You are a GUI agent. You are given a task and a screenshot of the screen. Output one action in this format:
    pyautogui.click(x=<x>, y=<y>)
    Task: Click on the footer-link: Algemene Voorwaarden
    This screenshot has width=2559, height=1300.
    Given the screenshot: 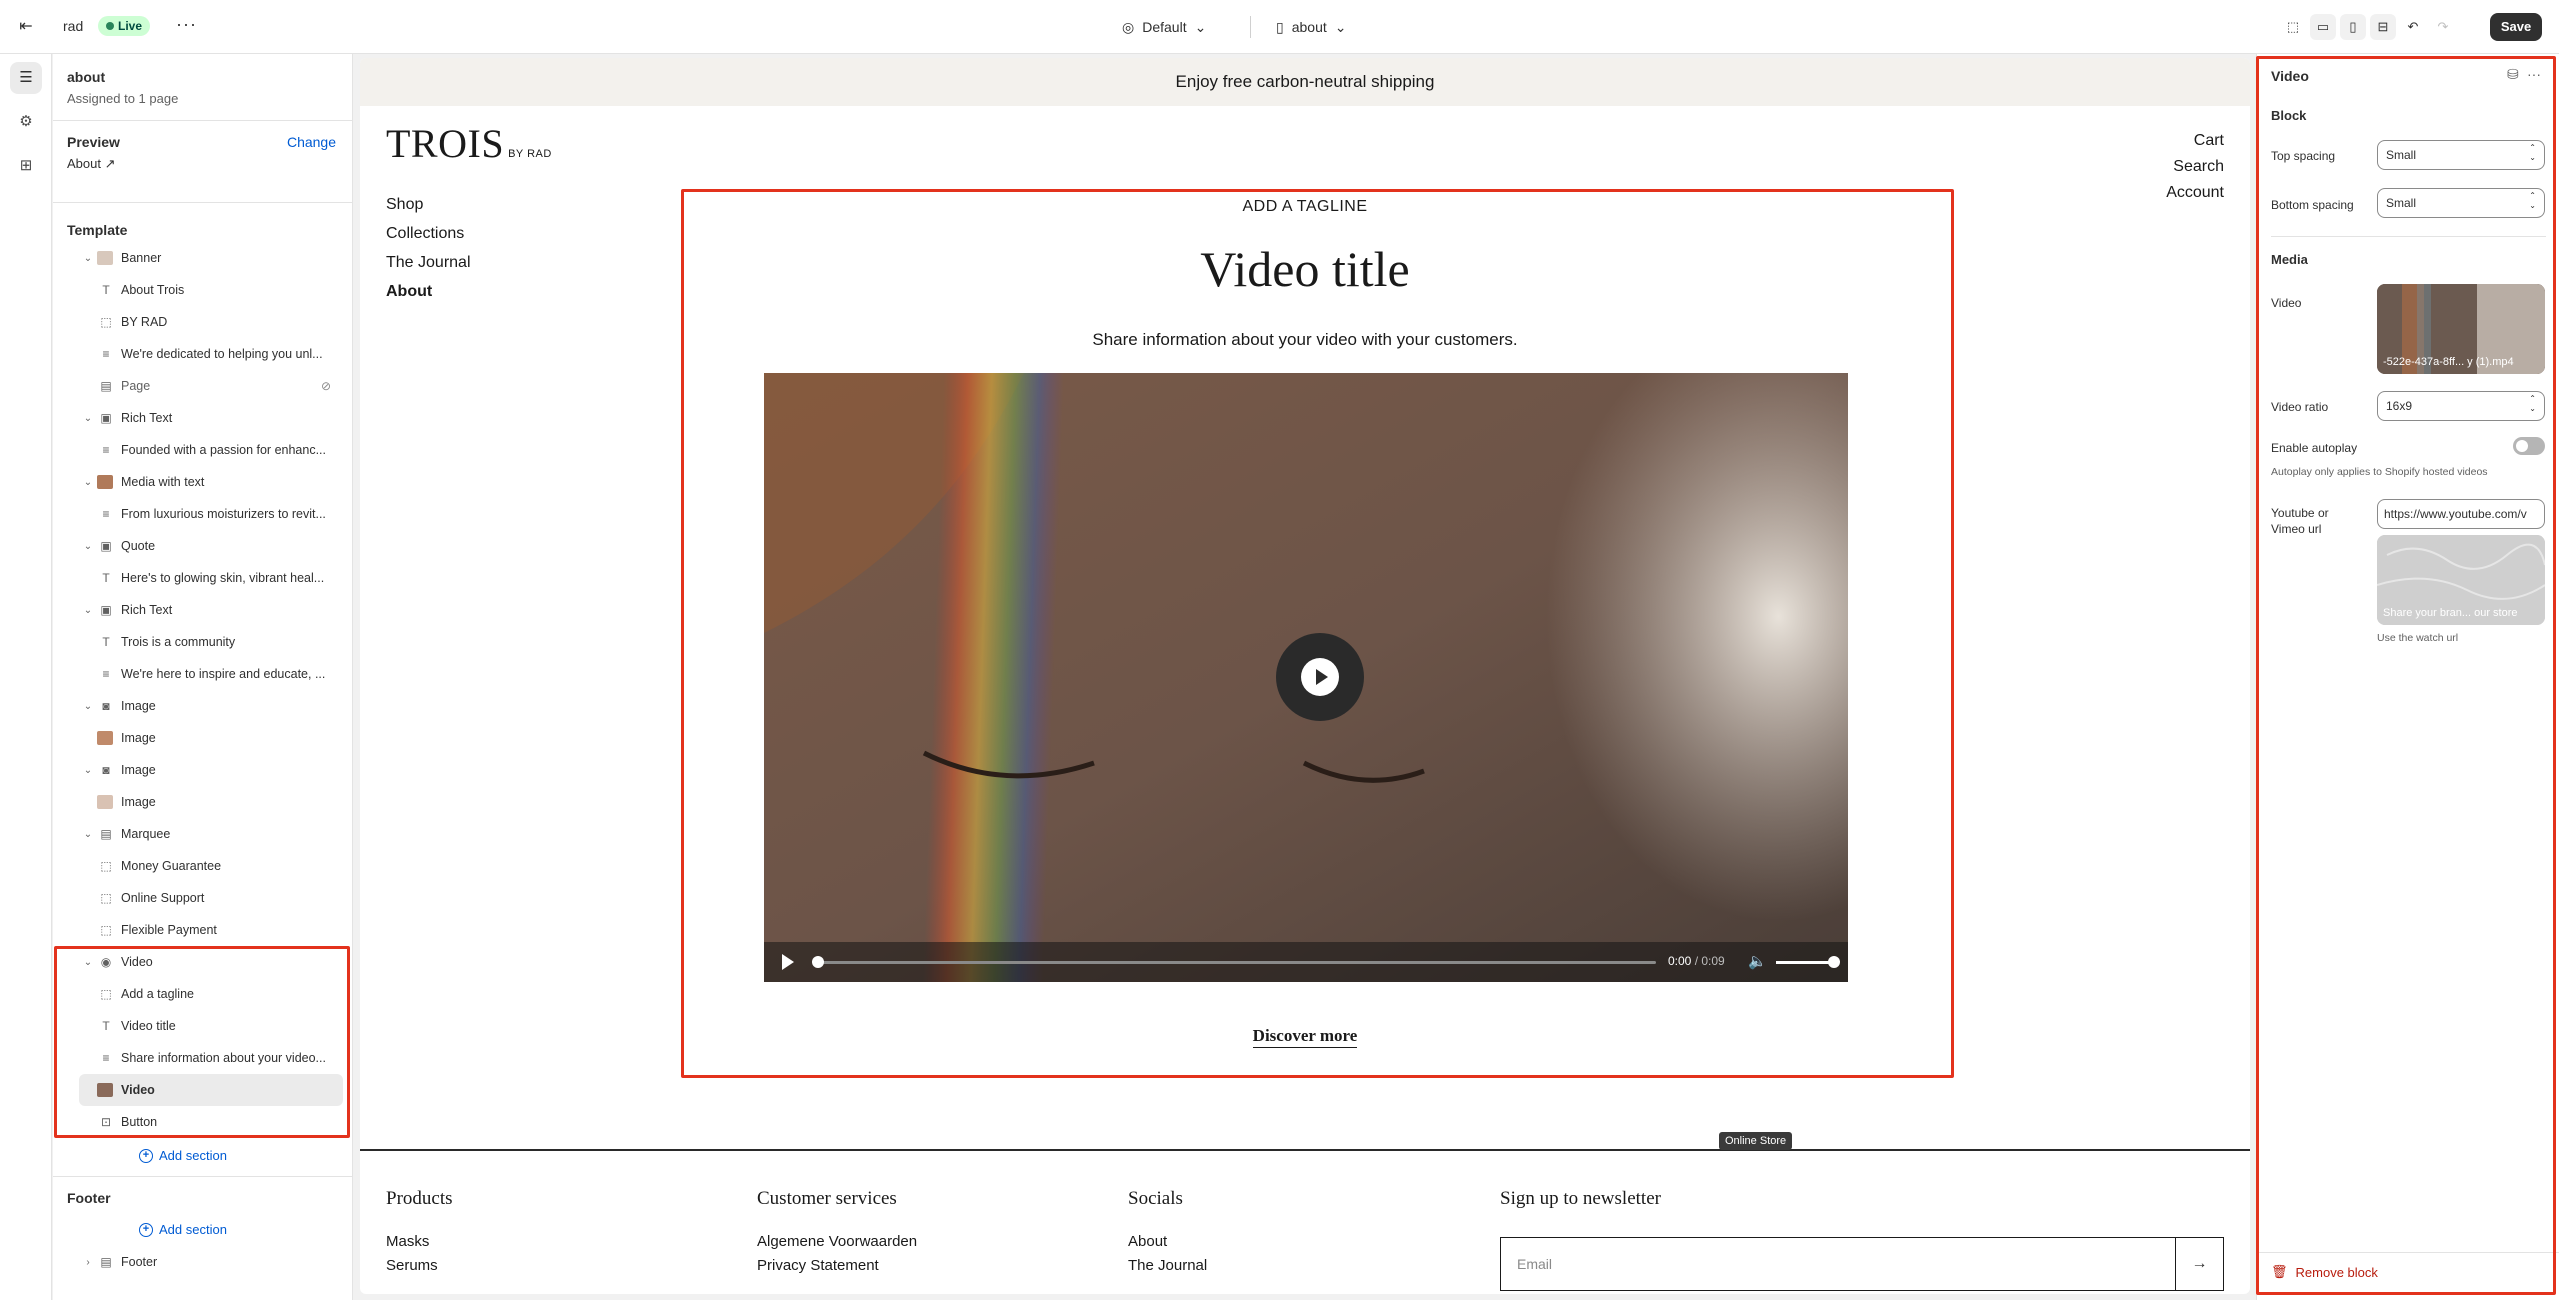 What is the action you would take?
    pyautogui.click(x=837, y=1242)
    